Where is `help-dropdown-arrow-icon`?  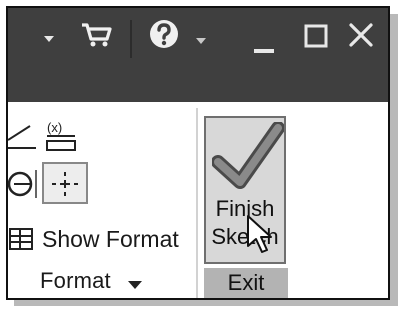 help-dropdown-arrow-icon is located at coordinates (201, 41).